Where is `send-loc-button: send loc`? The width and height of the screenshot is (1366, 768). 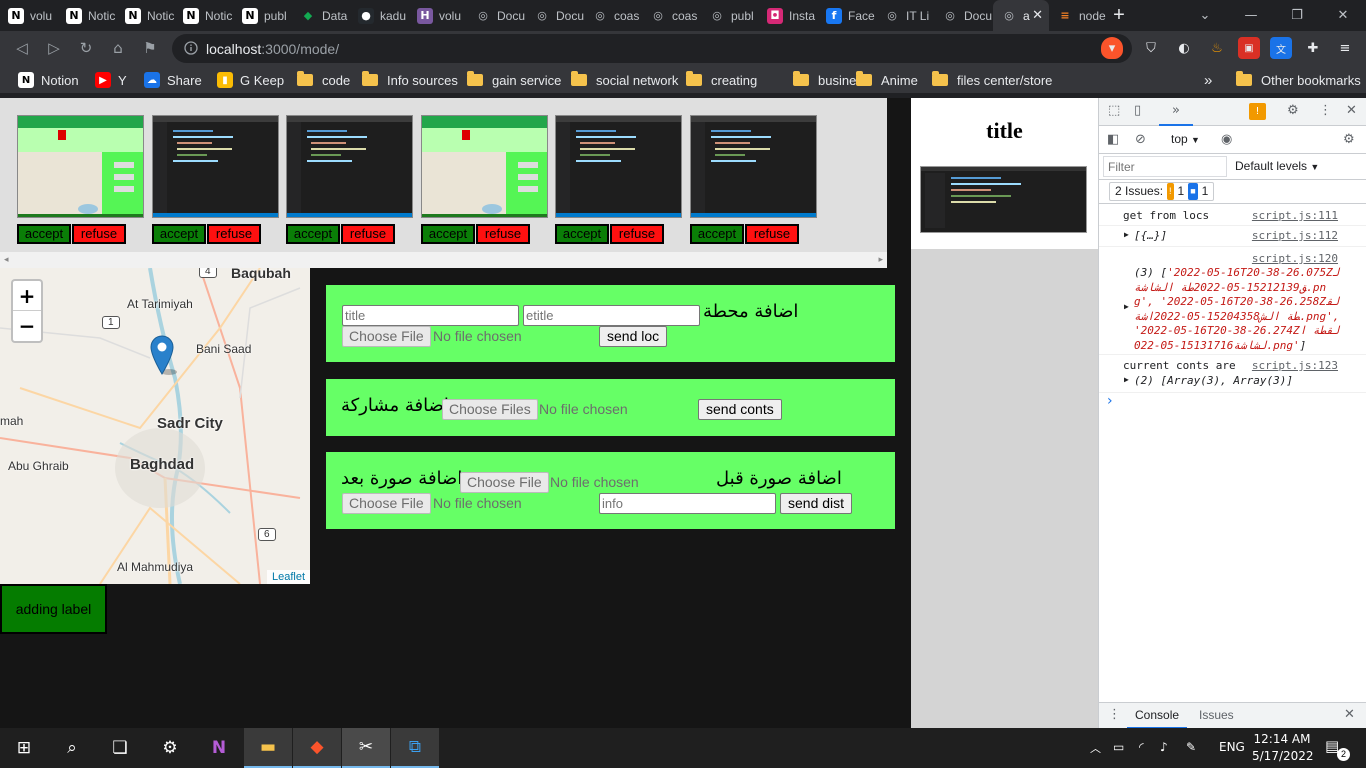
send-loc-button: send loc is located at coordinates (633, 336).